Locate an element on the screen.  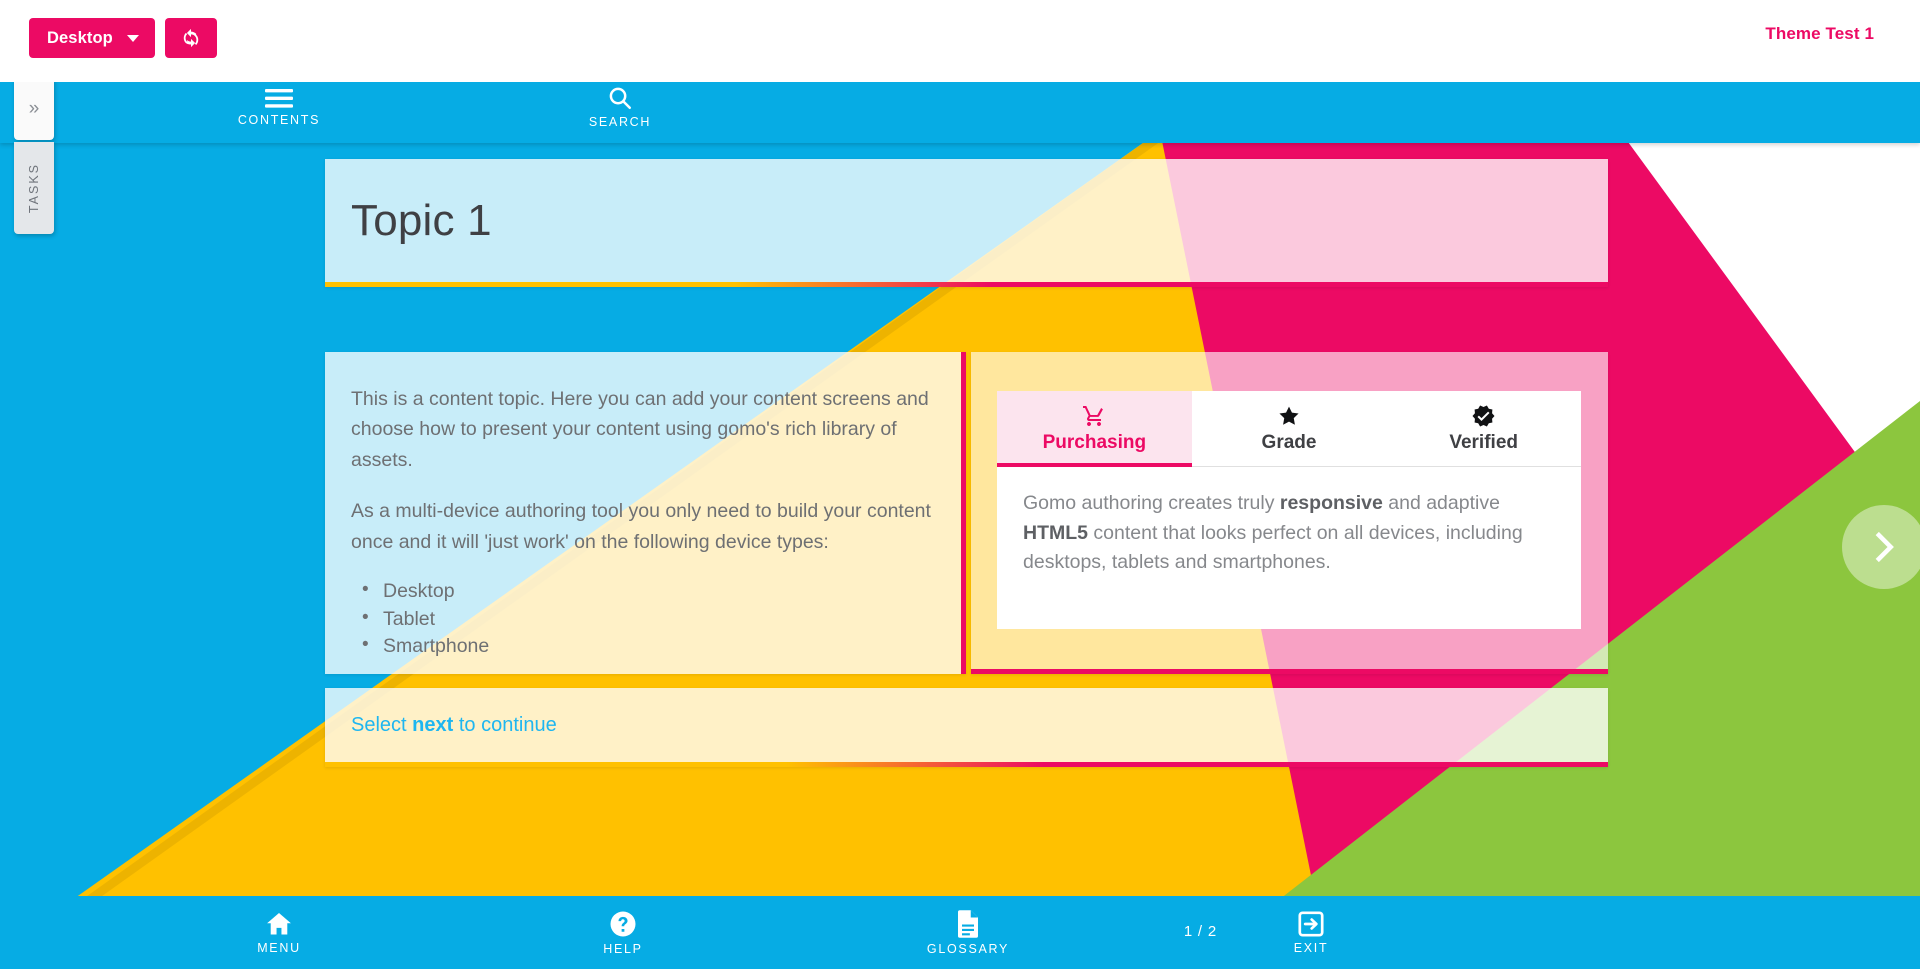
question-circle-icon is located at coordinates (623, 924).